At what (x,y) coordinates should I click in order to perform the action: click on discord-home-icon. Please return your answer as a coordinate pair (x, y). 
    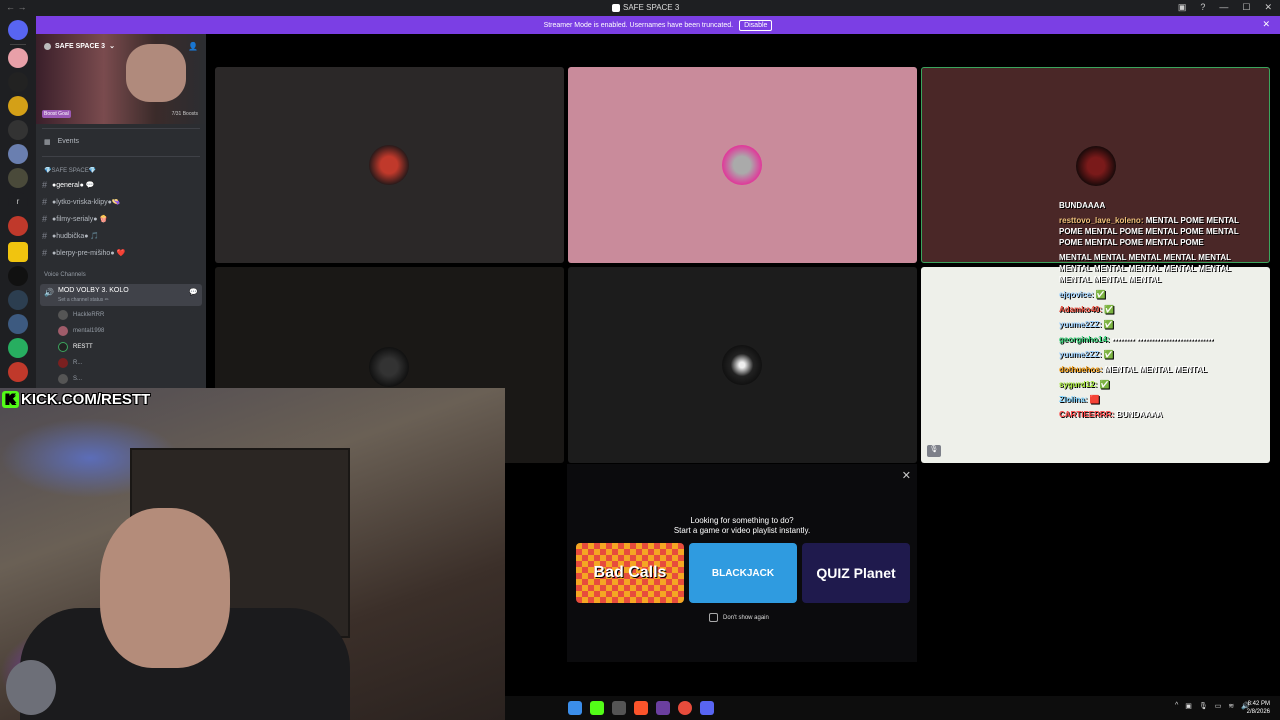
    Looking at the image, I should click on (18, 30).